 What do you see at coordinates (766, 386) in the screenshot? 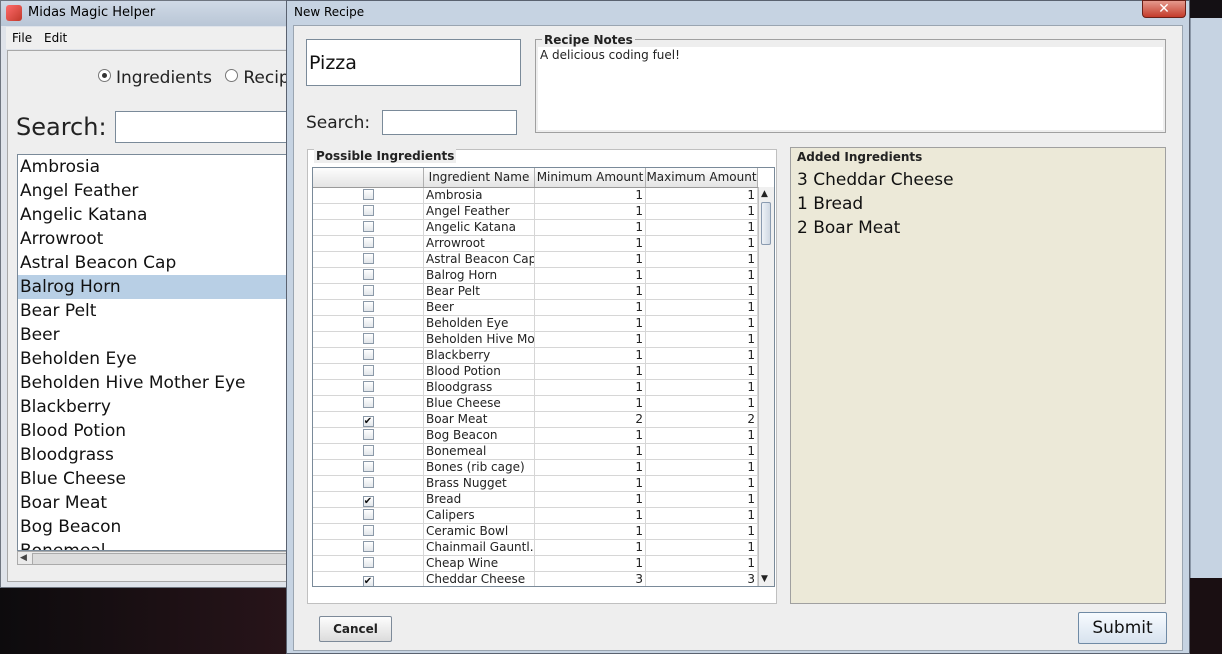
I see `table-vertical-scrollbar: ▲ ▼` at bounding box center [766, 386].